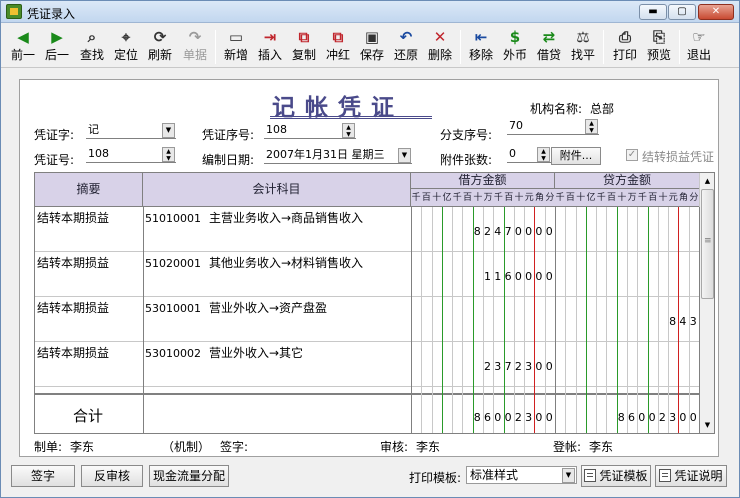  I want to click on delete-icon: ✕, so click(440, 37).